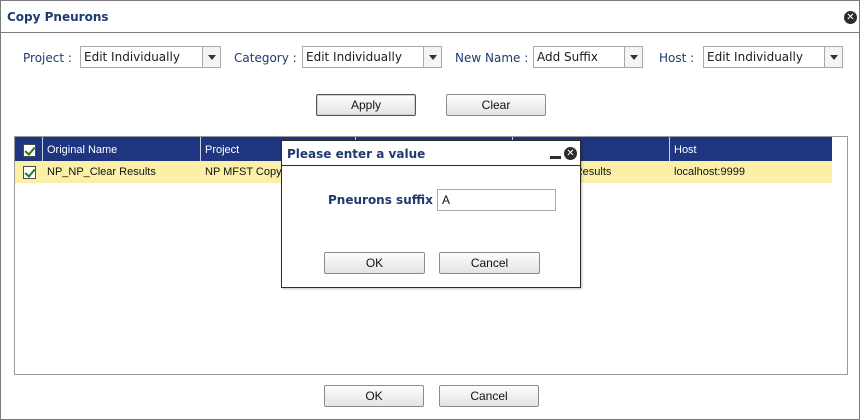 This screenshot has width=860, height=420. I want to click on window-title: Copy Pneurons, so click(58, 17).